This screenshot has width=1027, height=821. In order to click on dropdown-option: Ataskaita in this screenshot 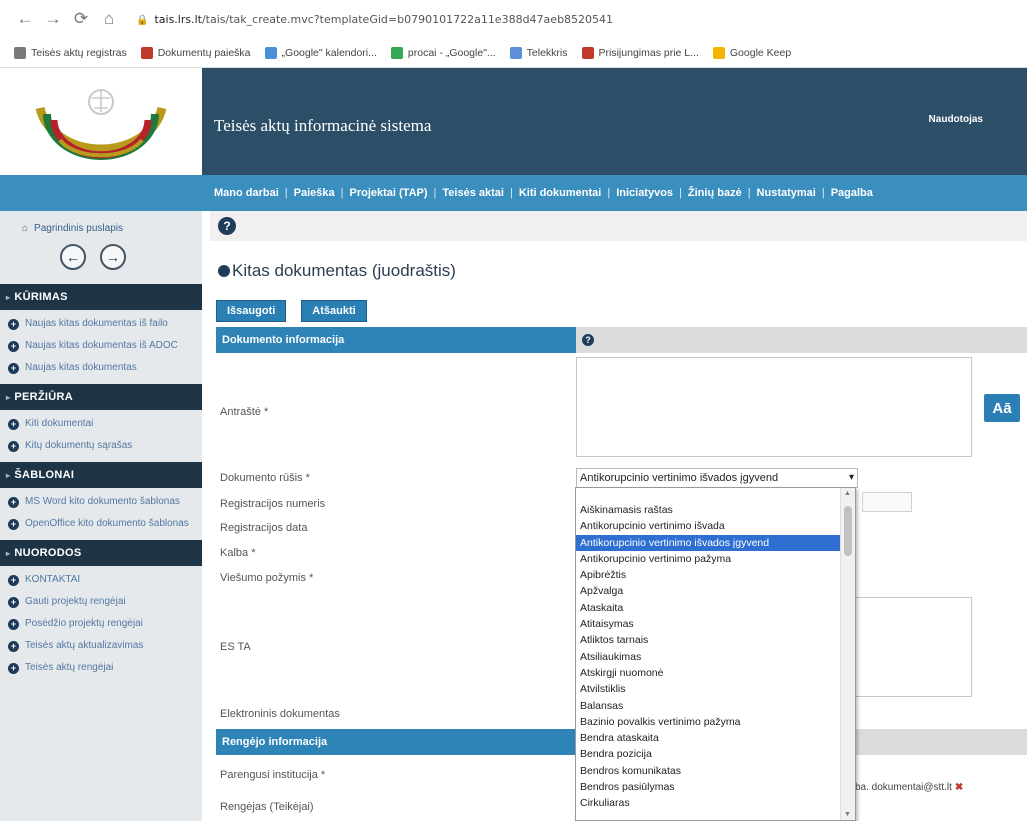, I will do `click(708, 608)`.